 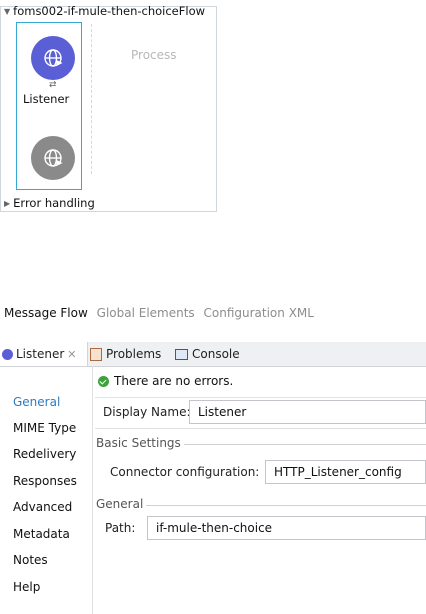 What do you see at coordinates (7, 11) in the screenshot?
I see `collapse-triangle-icon: ▼` at bounding box center [7, 11].